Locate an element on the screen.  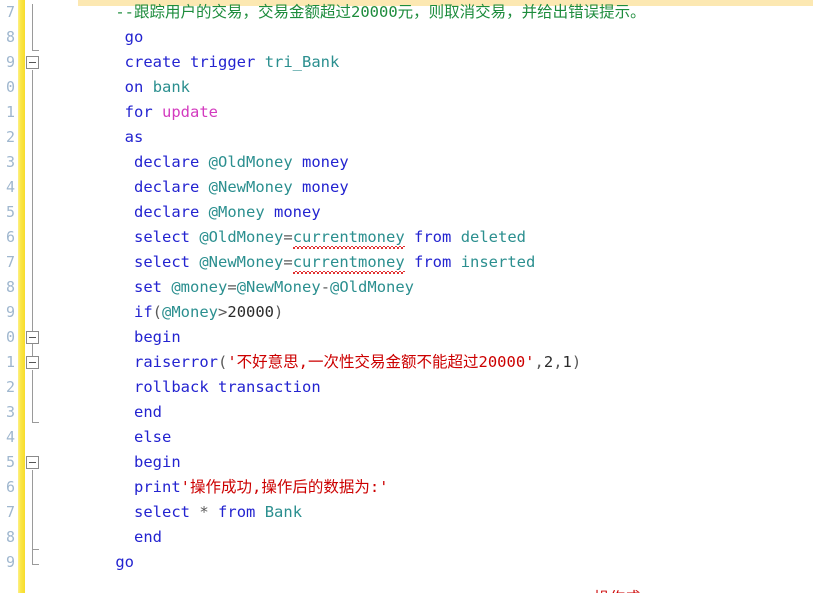
code-token: @NewMoney is located at coordinates (241, 262).